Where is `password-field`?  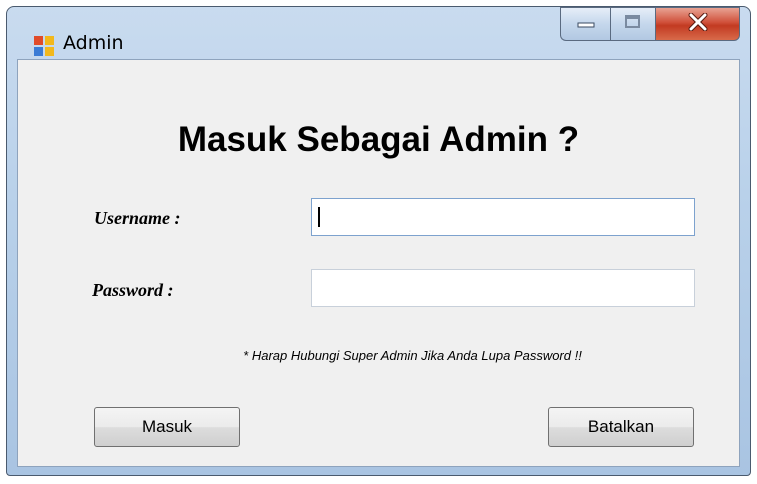 password-field is located at coordinates (503, 288).